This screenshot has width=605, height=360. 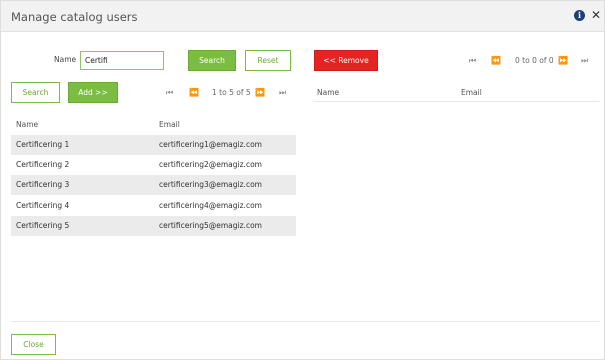 What do you see at coordinates (596, 15) in the screenshot?
I see `close-icon: ✕` at bounding box center [596, 15].